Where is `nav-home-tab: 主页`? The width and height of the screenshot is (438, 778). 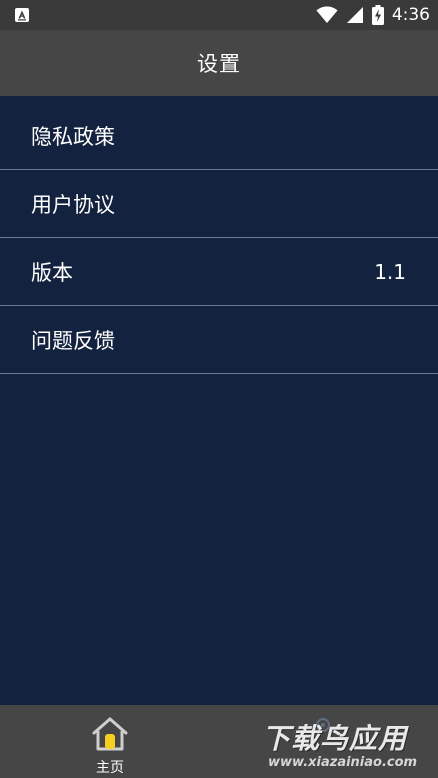 nav-home-tab: 主页 is located at coordinates (110, 744).